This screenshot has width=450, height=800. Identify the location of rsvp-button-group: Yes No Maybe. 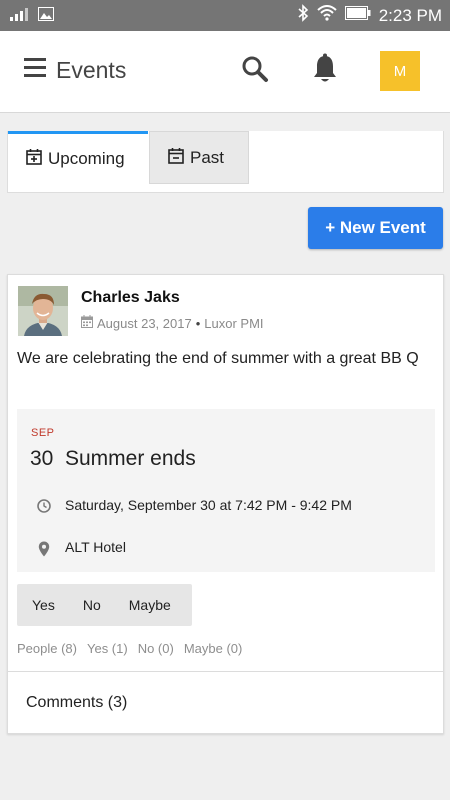
(104, 605).